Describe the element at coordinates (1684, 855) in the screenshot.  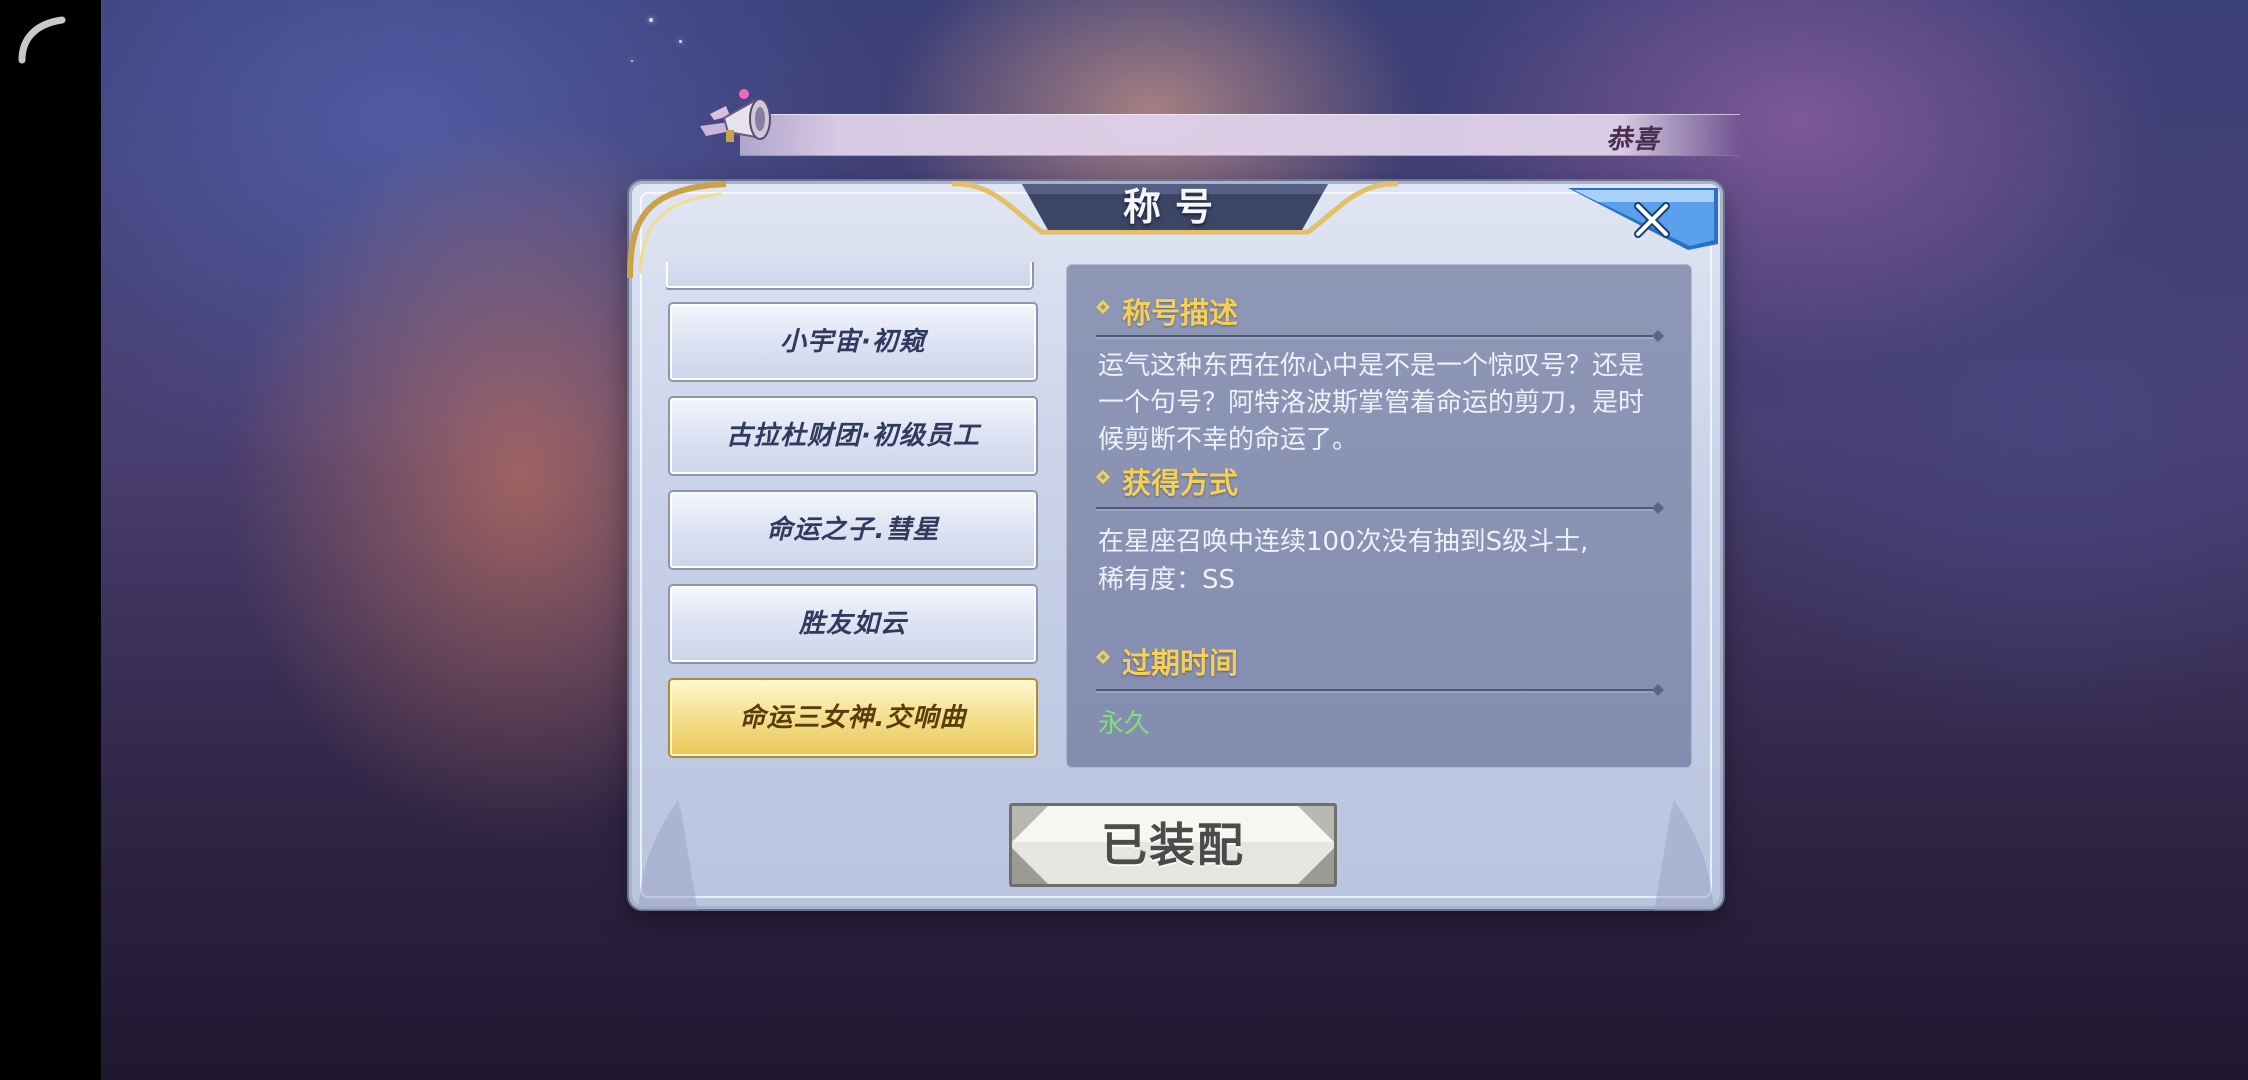
I see `statue-ornament-right` at that location.